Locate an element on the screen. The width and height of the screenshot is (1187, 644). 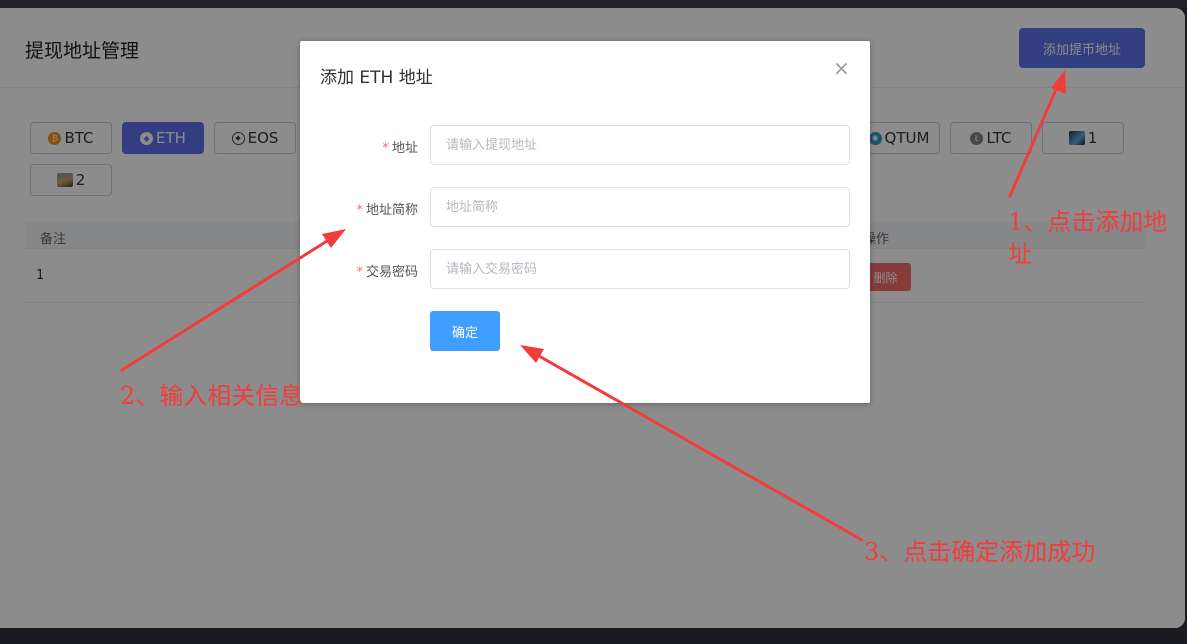
close-icon: × is located at coordinates (841, 68).